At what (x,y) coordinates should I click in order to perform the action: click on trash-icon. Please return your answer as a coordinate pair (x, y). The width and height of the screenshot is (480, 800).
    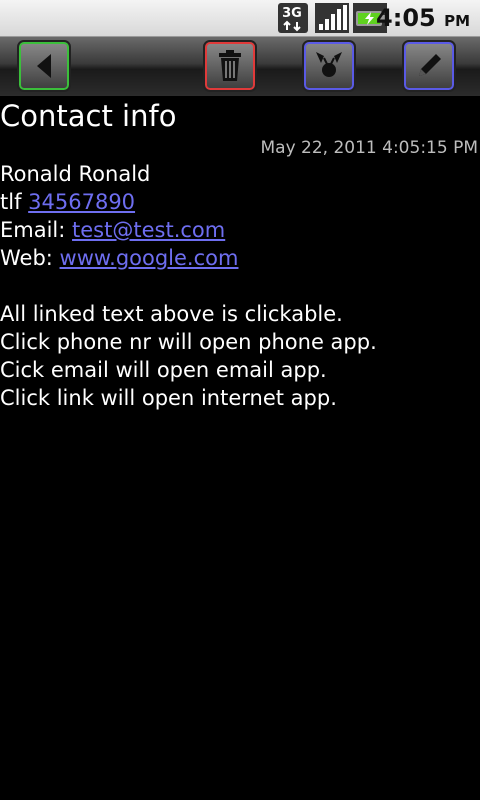
    Looking at the image, I should click on (230, 65).